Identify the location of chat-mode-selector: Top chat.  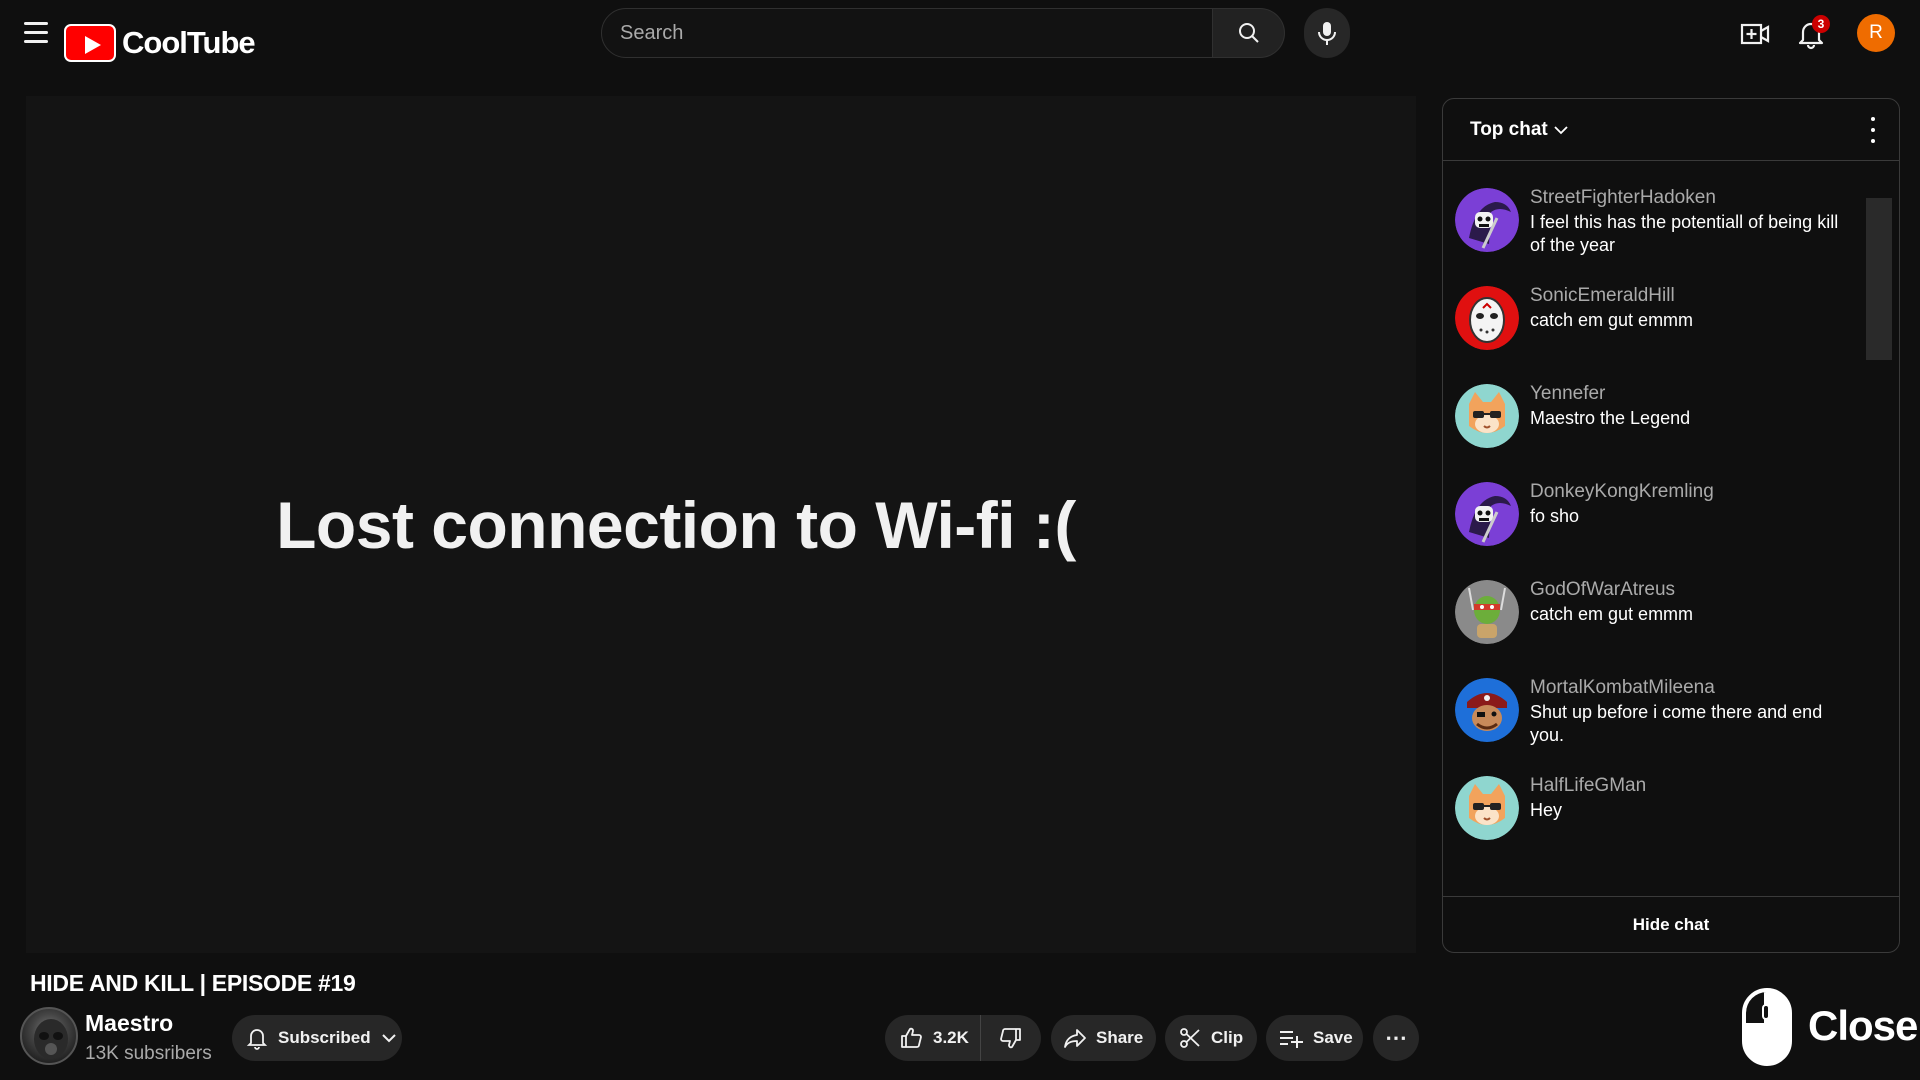
(1519, 130).